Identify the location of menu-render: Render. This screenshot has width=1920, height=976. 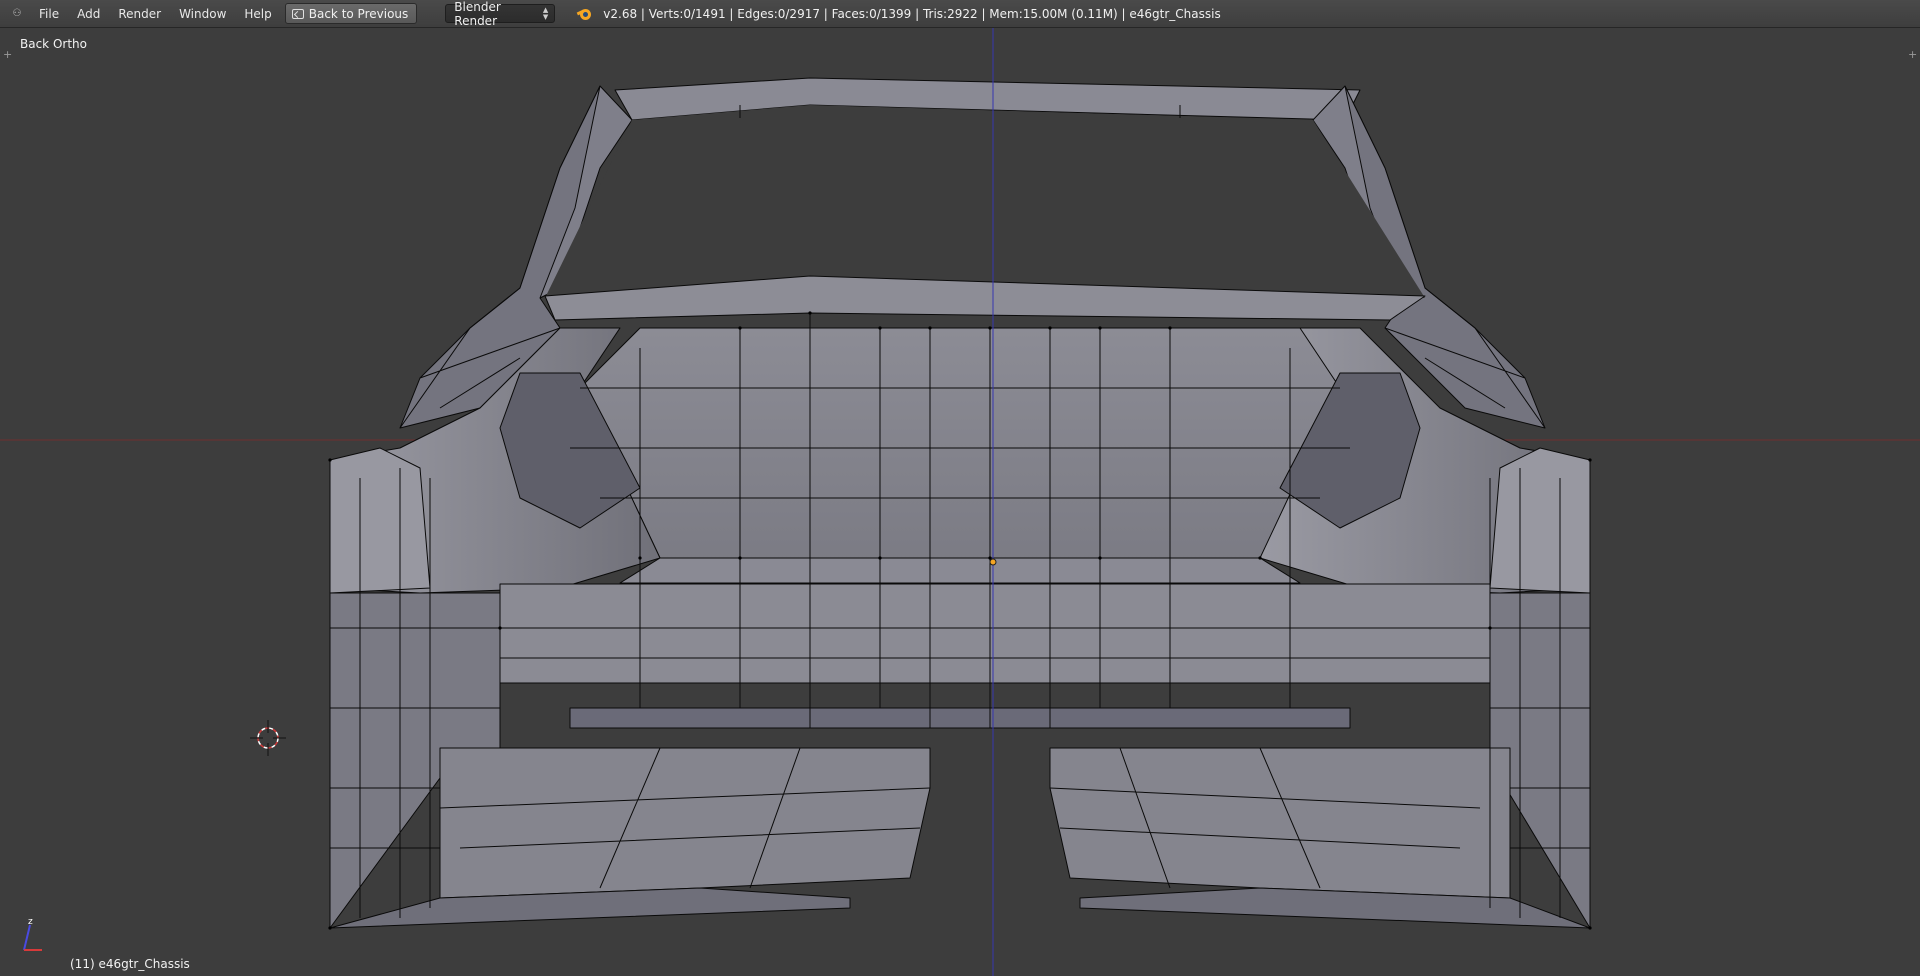
(139, 14).